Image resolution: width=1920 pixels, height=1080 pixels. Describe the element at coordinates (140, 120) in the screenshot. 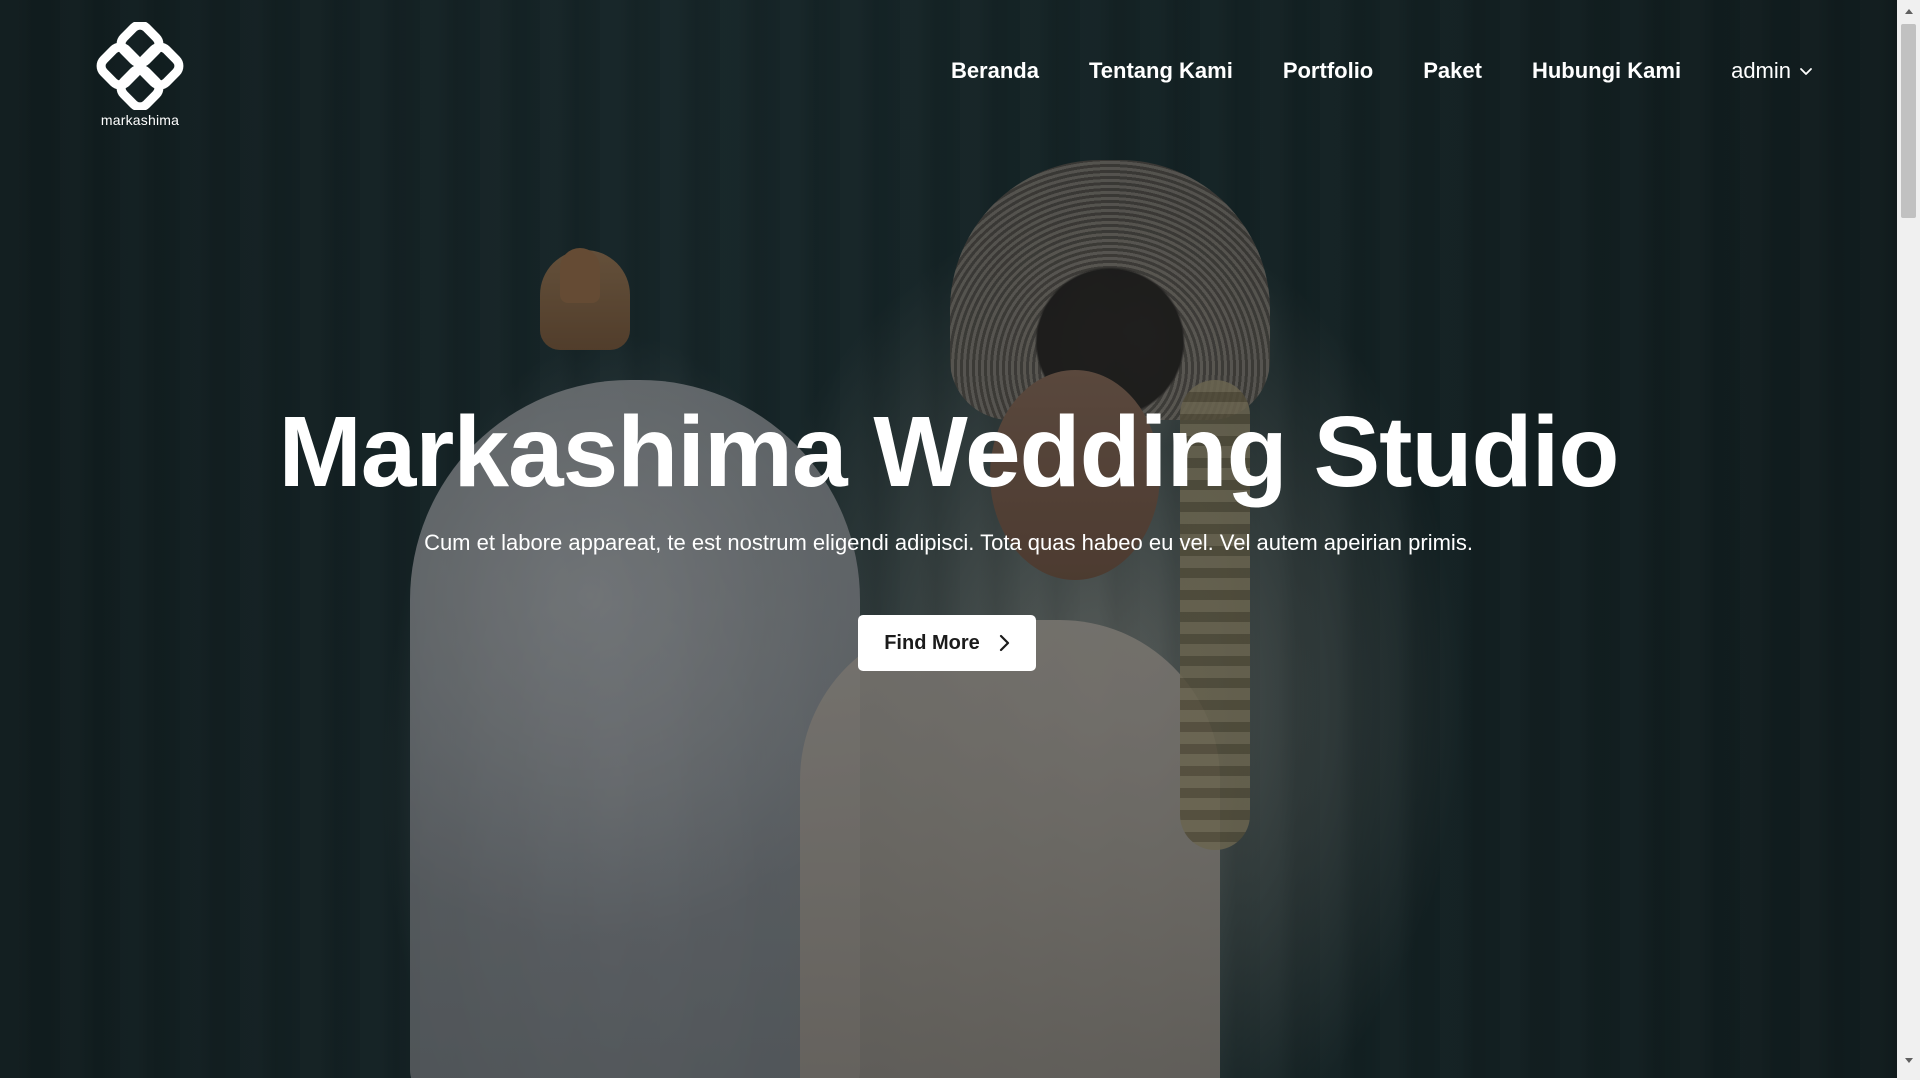

I see `brand-name: markashima` at that location.